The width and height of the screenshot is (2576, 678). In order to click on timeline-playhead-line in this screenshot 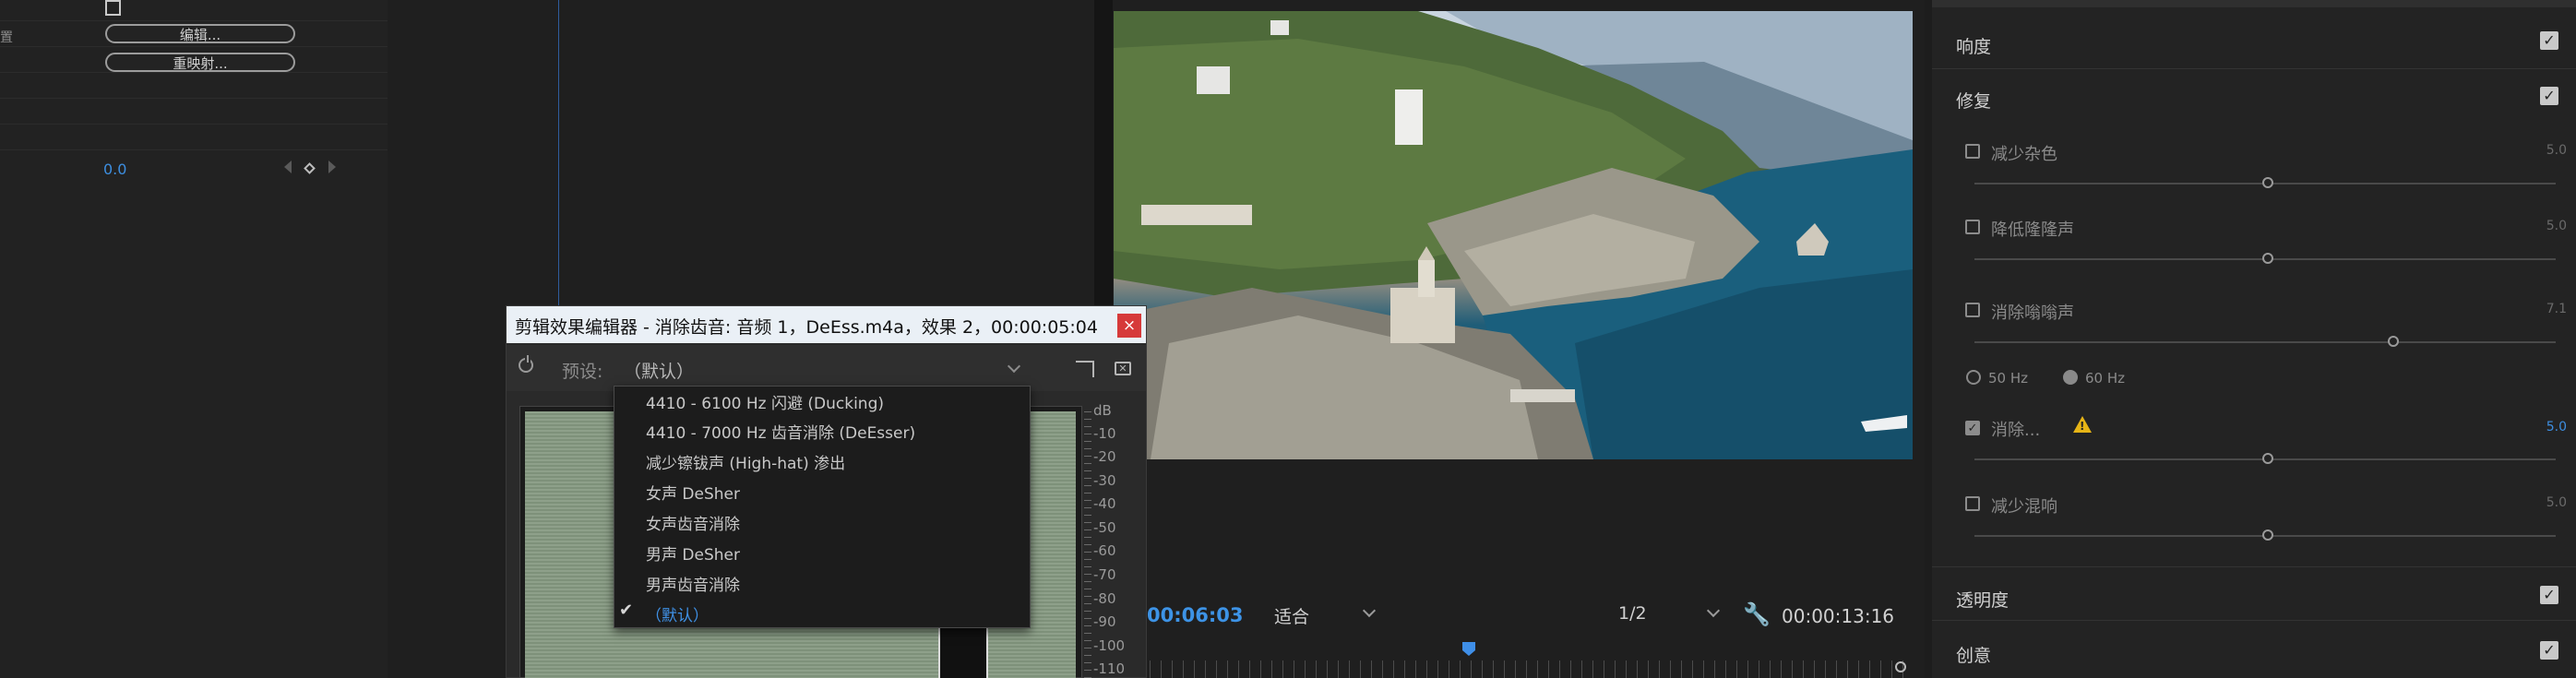, I will do `click(559, 154)`.